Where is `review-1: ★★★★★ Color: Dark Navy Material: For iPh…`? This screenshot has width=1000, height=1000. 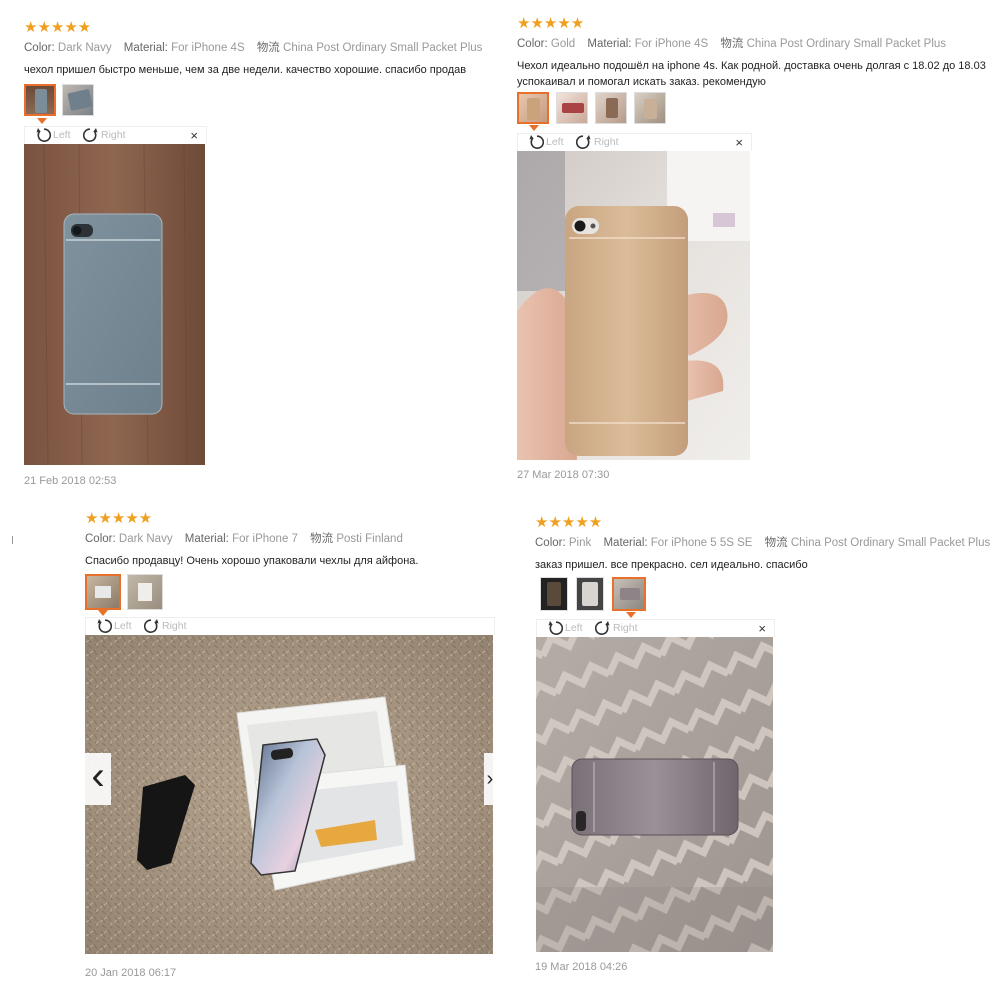
review-1: ★★★★★ Color: Dark Navy Material: For iPh… is located at coordinates (259, 60).